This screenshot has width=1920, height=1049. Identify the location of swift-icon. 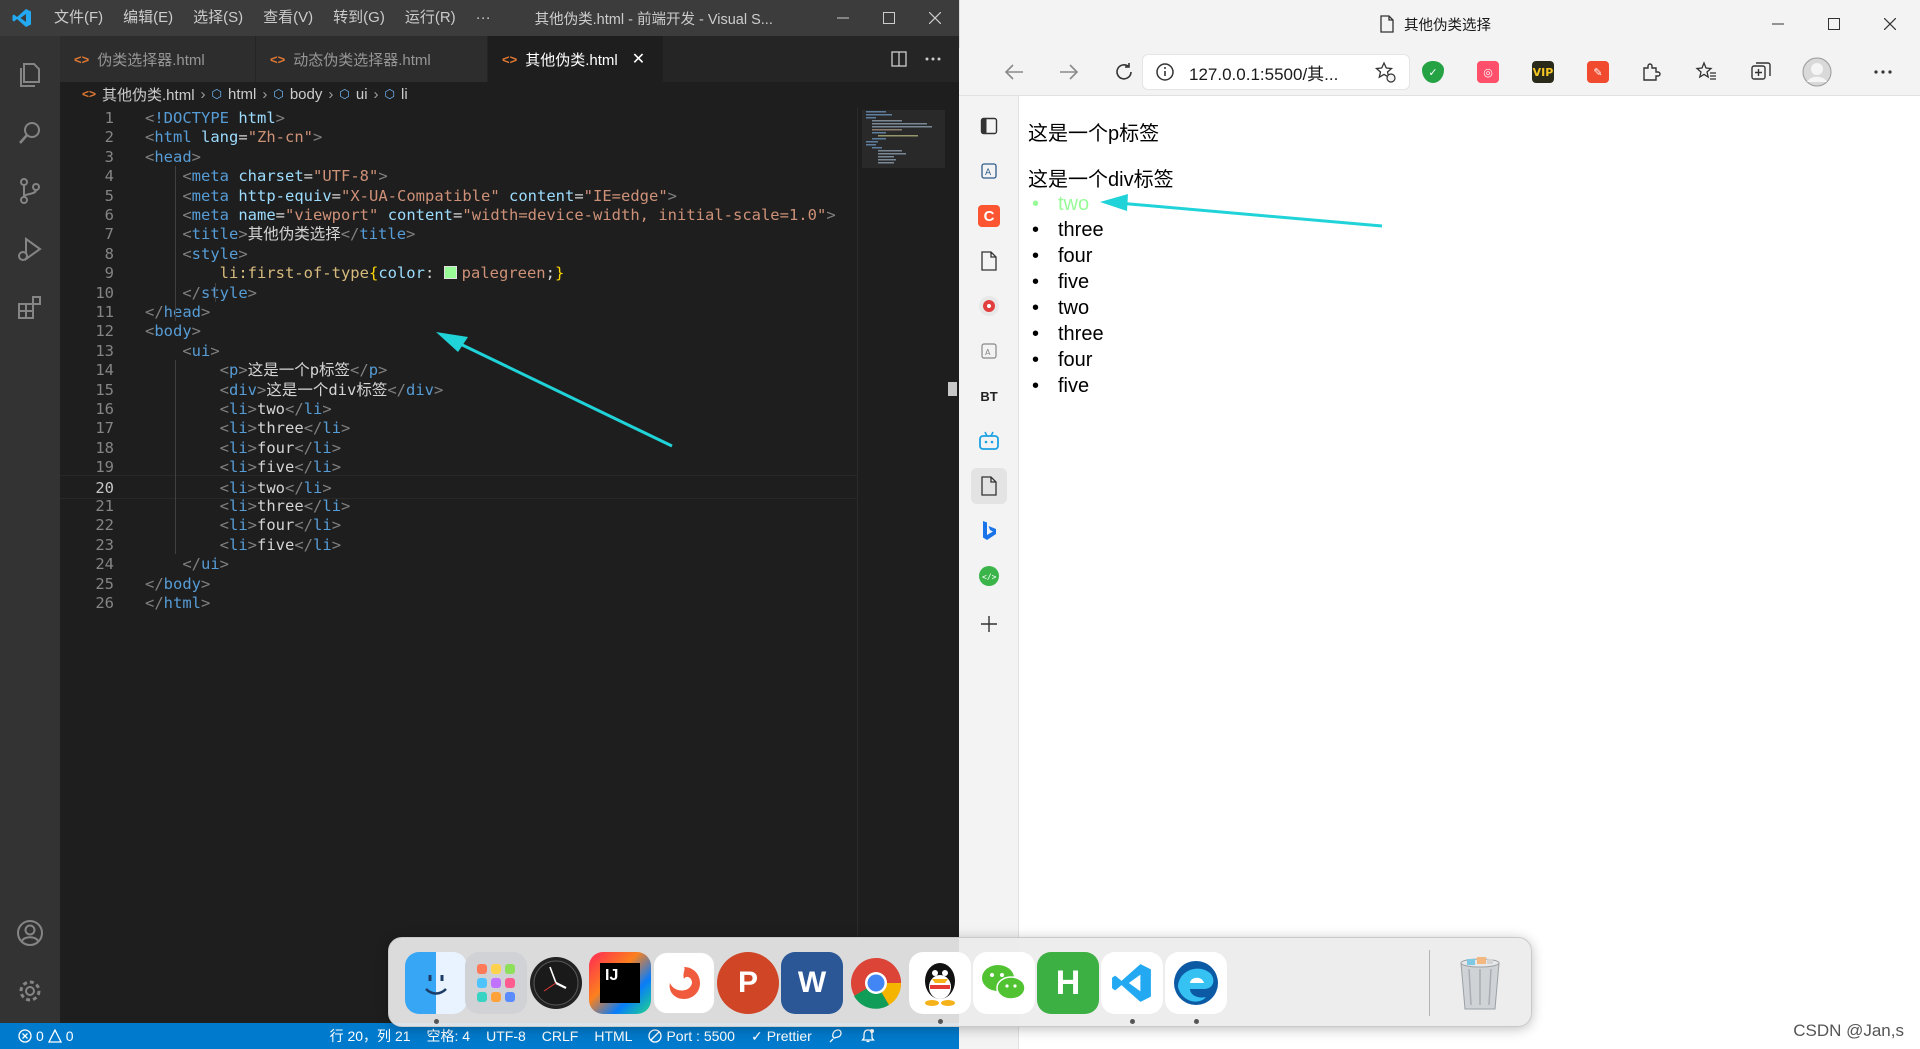
(684, 983).